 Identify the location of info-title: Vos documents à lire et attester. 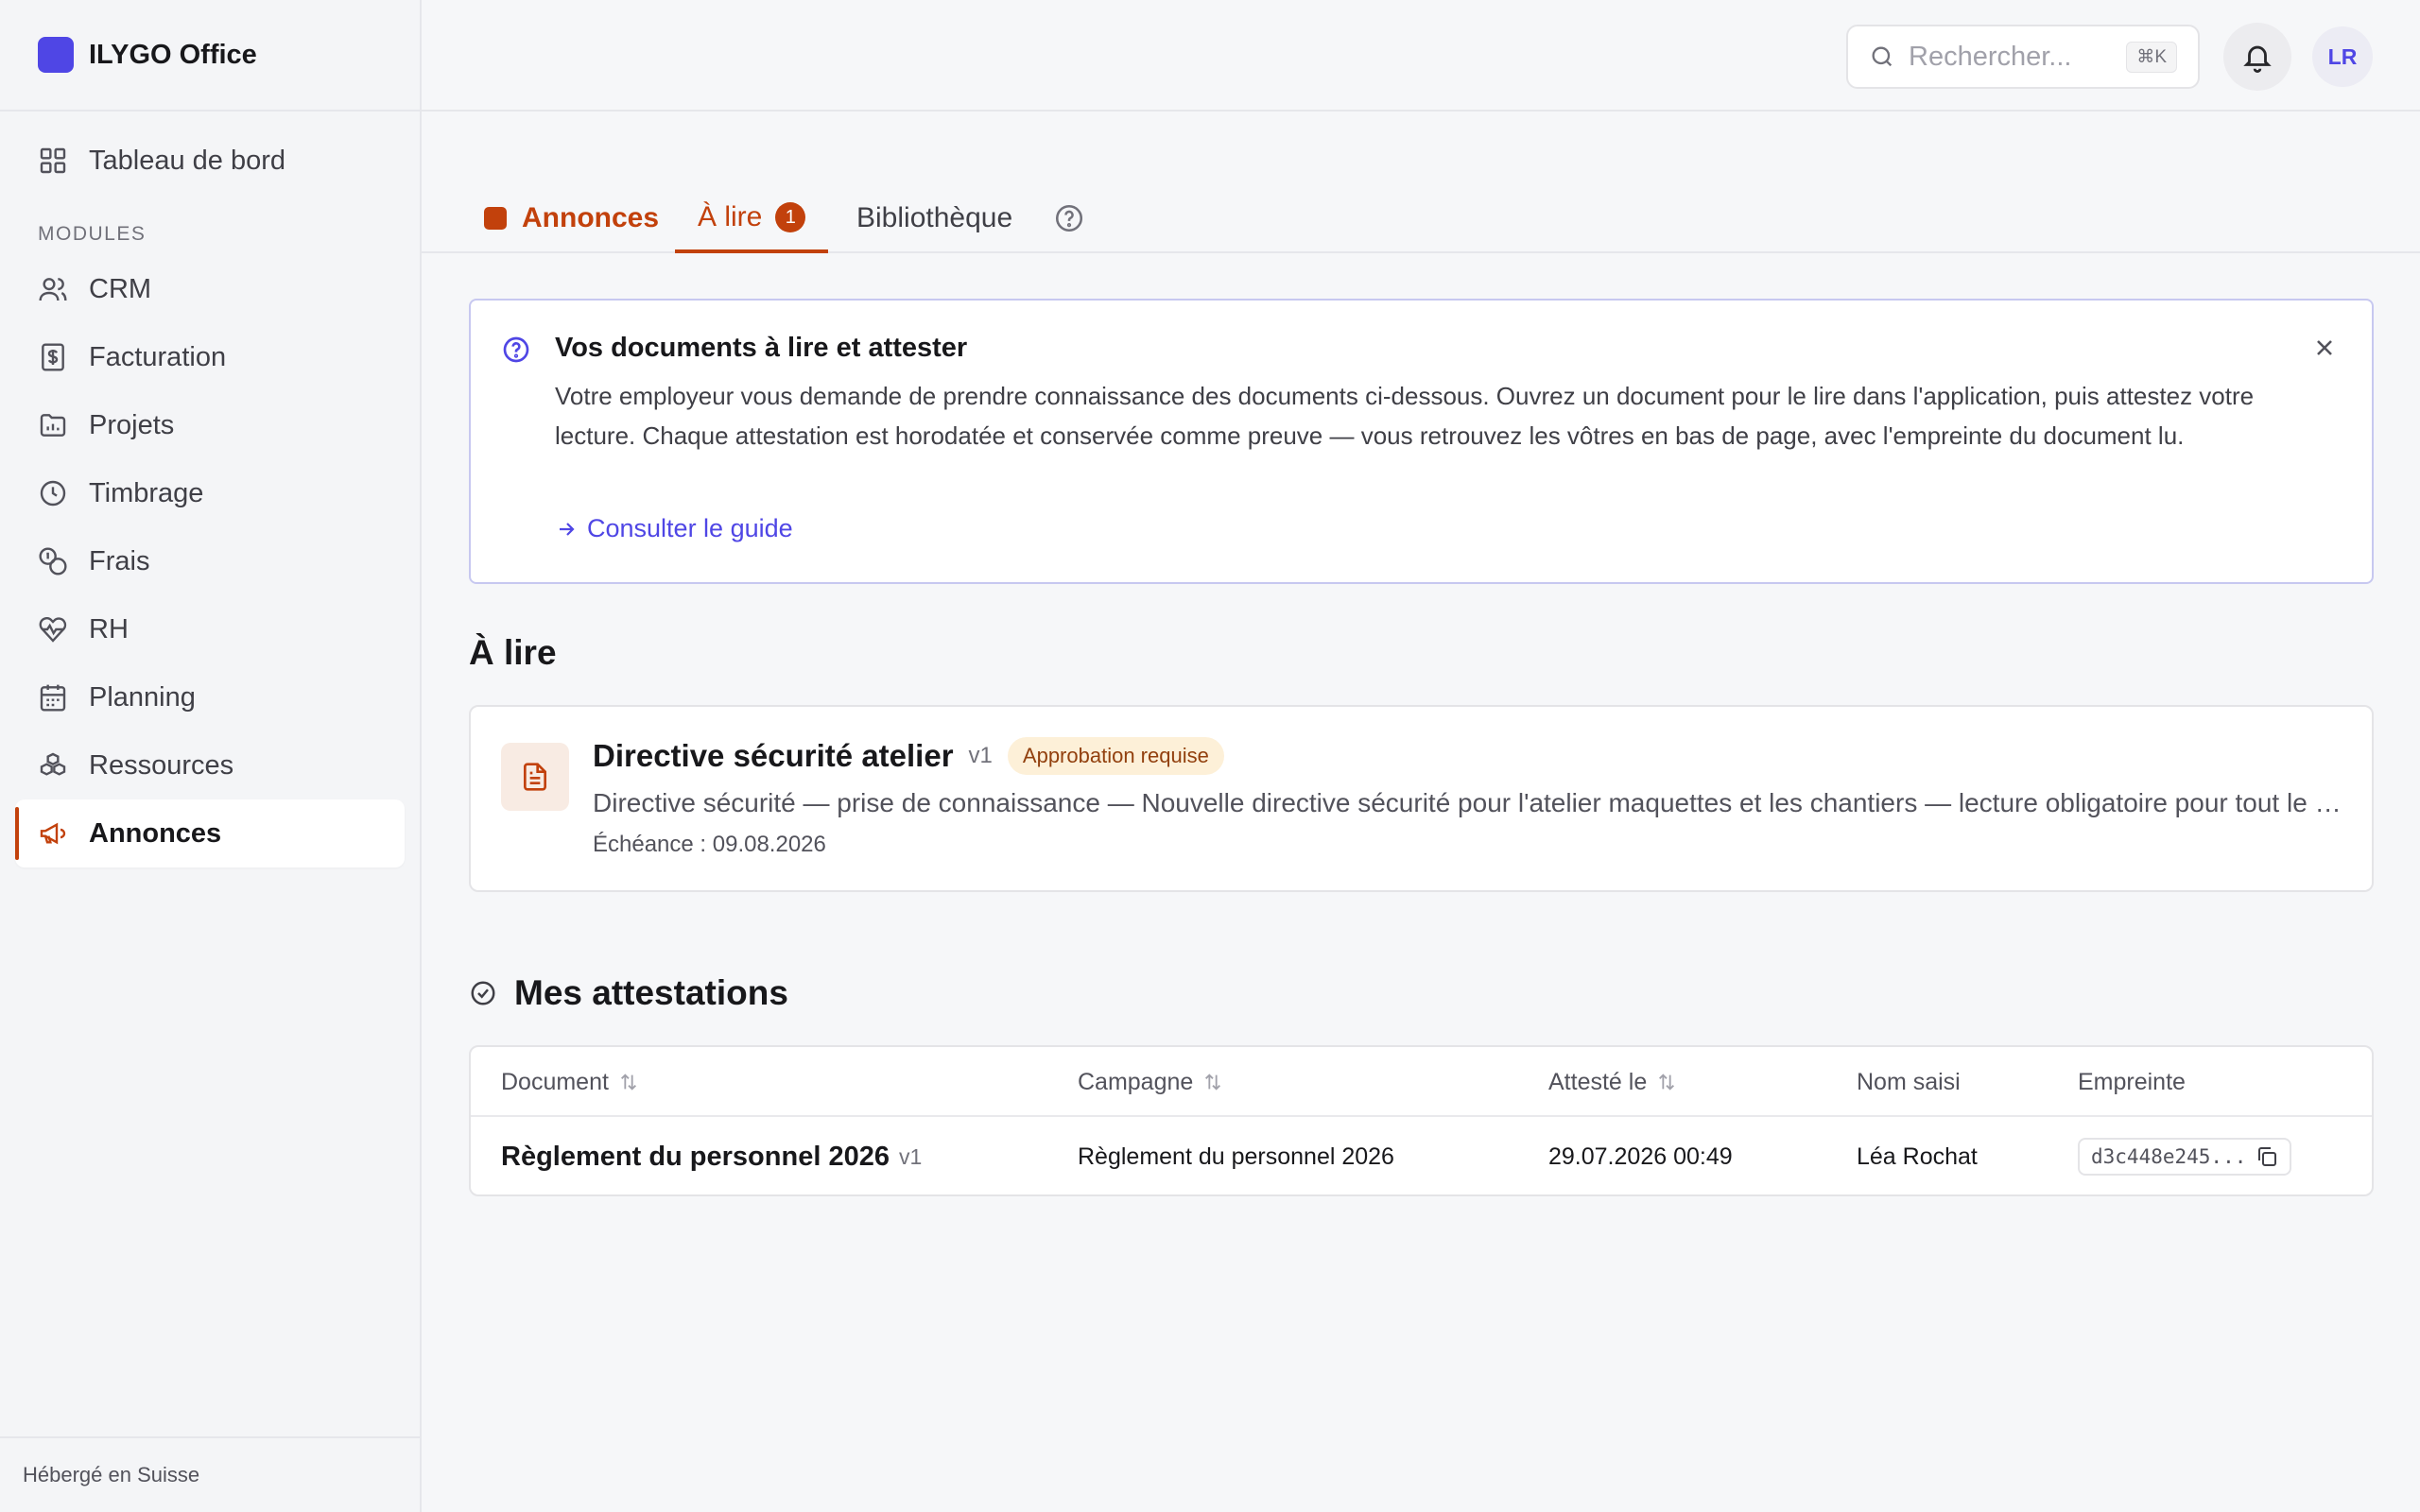
(761, 348).